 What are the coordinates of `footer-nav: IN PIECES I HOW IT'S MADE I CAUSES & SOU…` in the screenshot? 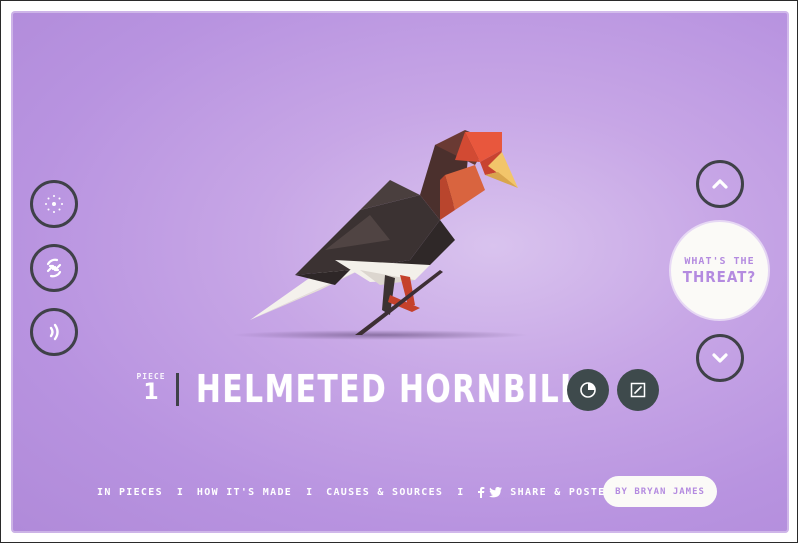 It's located at (355, 492).